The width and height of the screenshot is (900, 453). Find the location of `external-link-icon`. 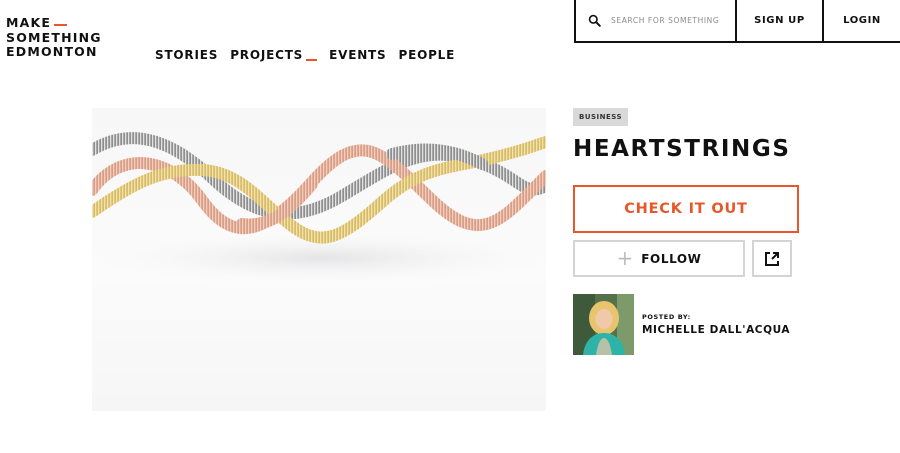

external-link-icon is located at coordinates (772, 258).